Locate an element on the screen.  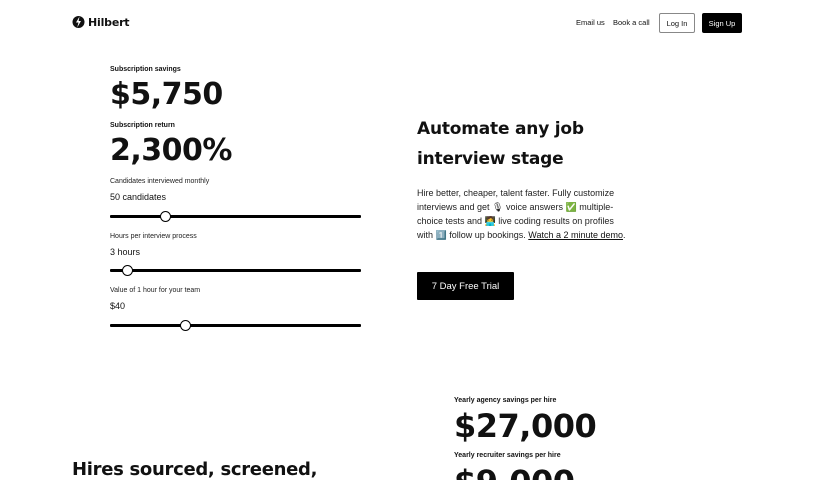
hour-value-slider-track is located at coordinates (235, 325).